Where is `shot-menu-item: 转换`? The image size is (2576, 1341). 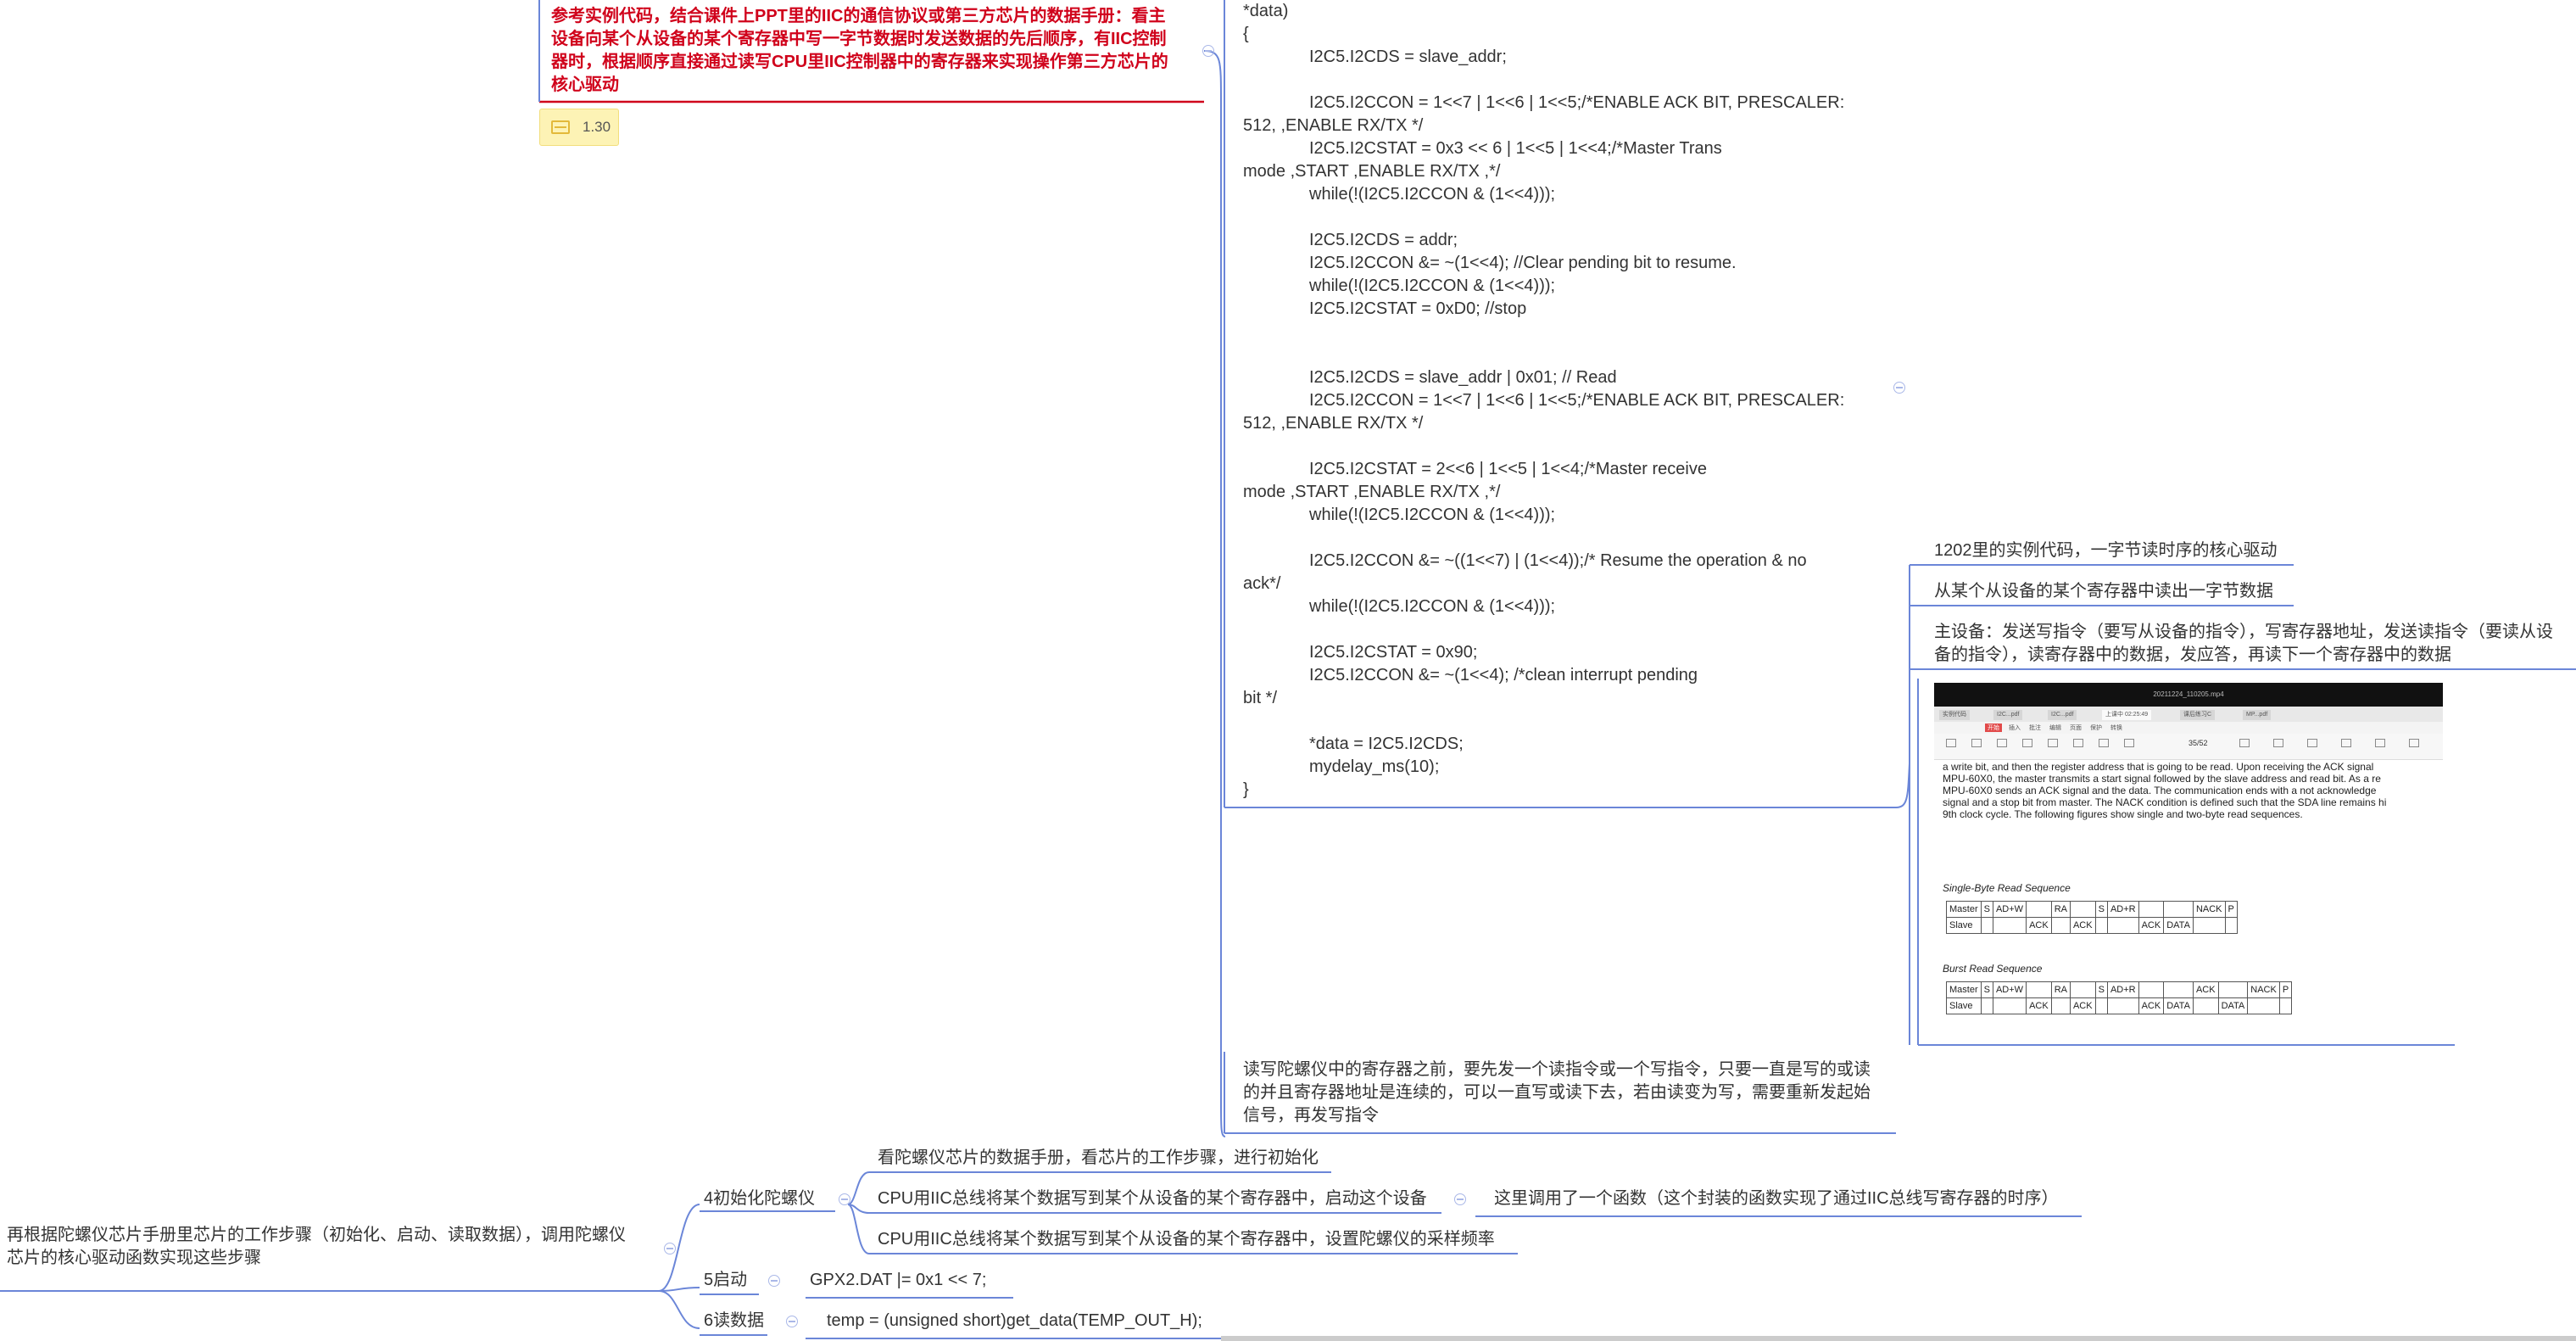
shot-menu-item: 转换 is located at coordinates (2116, 728).